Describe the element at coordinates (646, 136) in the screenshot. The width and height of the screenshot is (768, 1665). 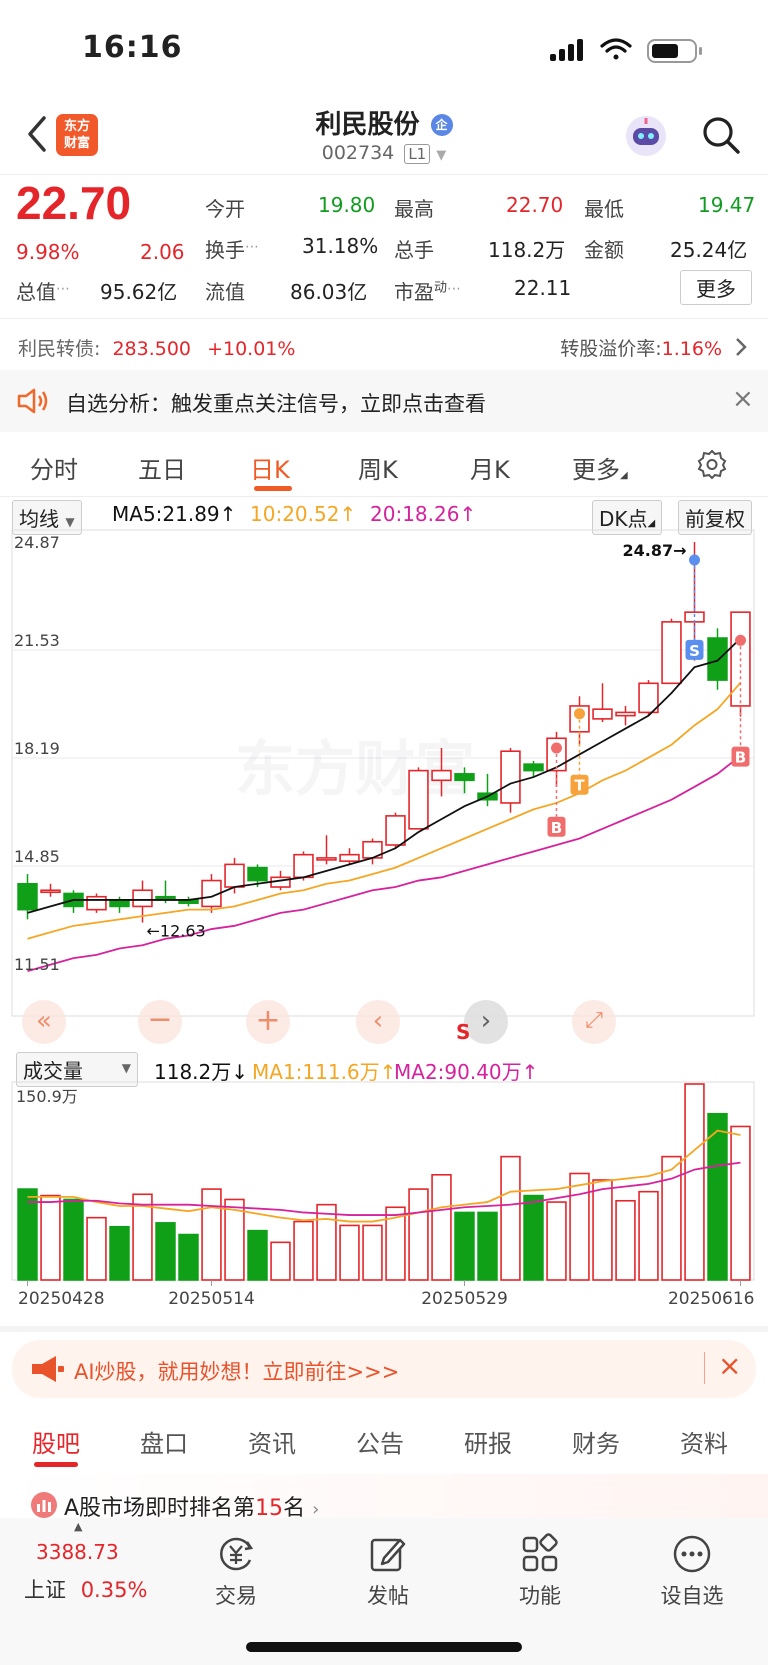
I see `robot-assistant-icon` at that location.